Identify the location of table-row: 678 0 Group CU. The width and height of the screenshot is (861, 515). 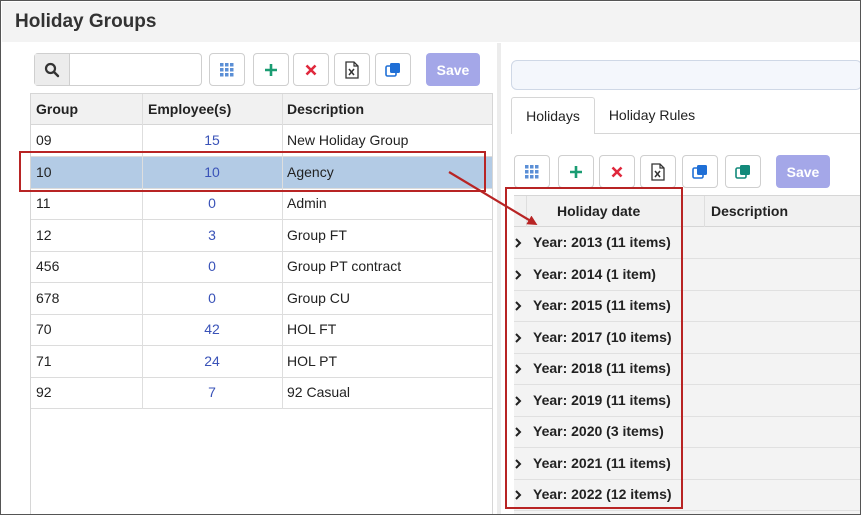
(261, 299).